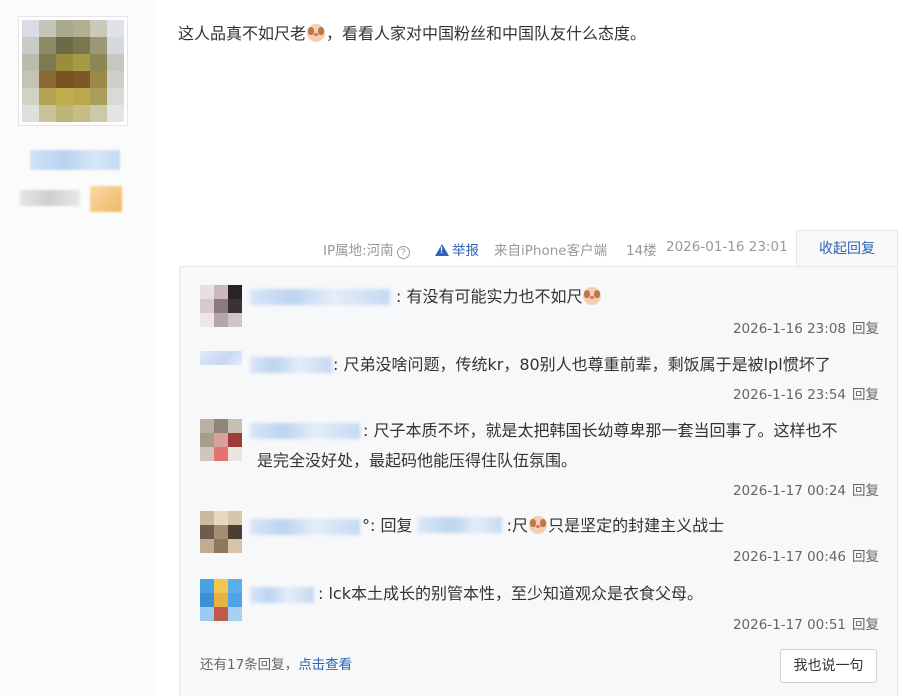 This screenshot has height=696, width=903. What do you see at coordinates (727, 247) in the screenshot?
I see `post-date: 2026-01-16 23:01` at bounding box center [727, 247].